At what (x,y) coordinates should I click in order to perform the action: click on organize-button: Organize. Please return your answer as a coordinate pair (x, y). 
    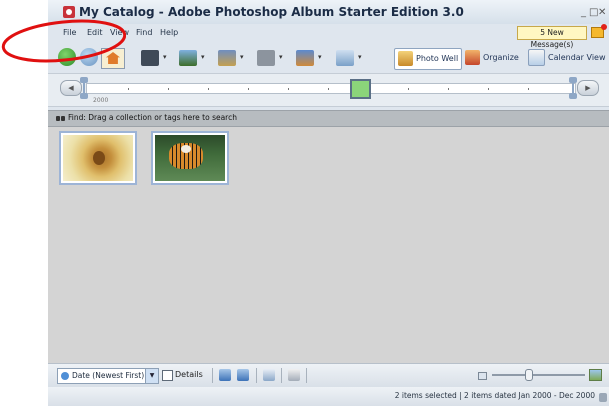
    Looking at the image, I should click on (494, 58).